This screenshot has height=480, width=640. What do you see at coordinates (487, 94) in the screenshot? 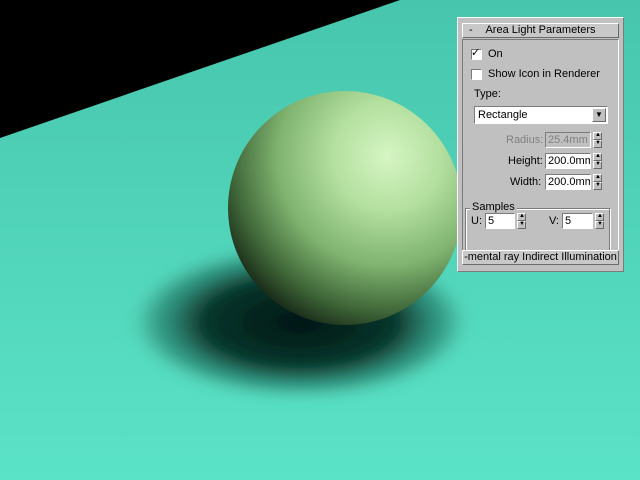
I see `type-label: Type:` at bounding box center [487, 94].